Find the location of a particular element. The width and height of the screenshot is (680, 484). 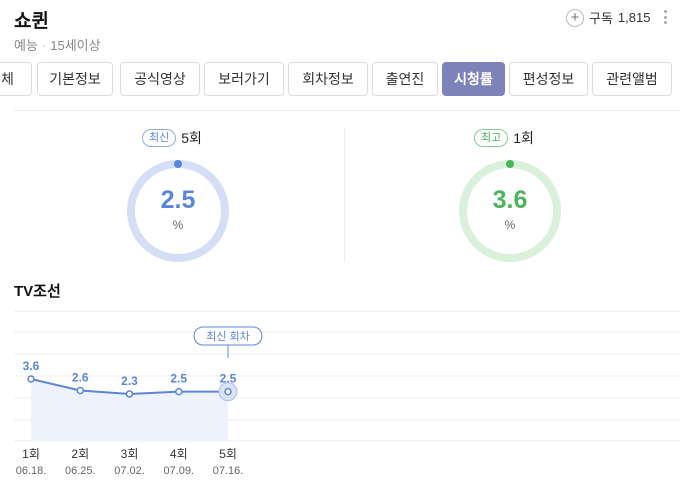

tab-related-albums: 관련앨범 is located at coordinates (632, 79).